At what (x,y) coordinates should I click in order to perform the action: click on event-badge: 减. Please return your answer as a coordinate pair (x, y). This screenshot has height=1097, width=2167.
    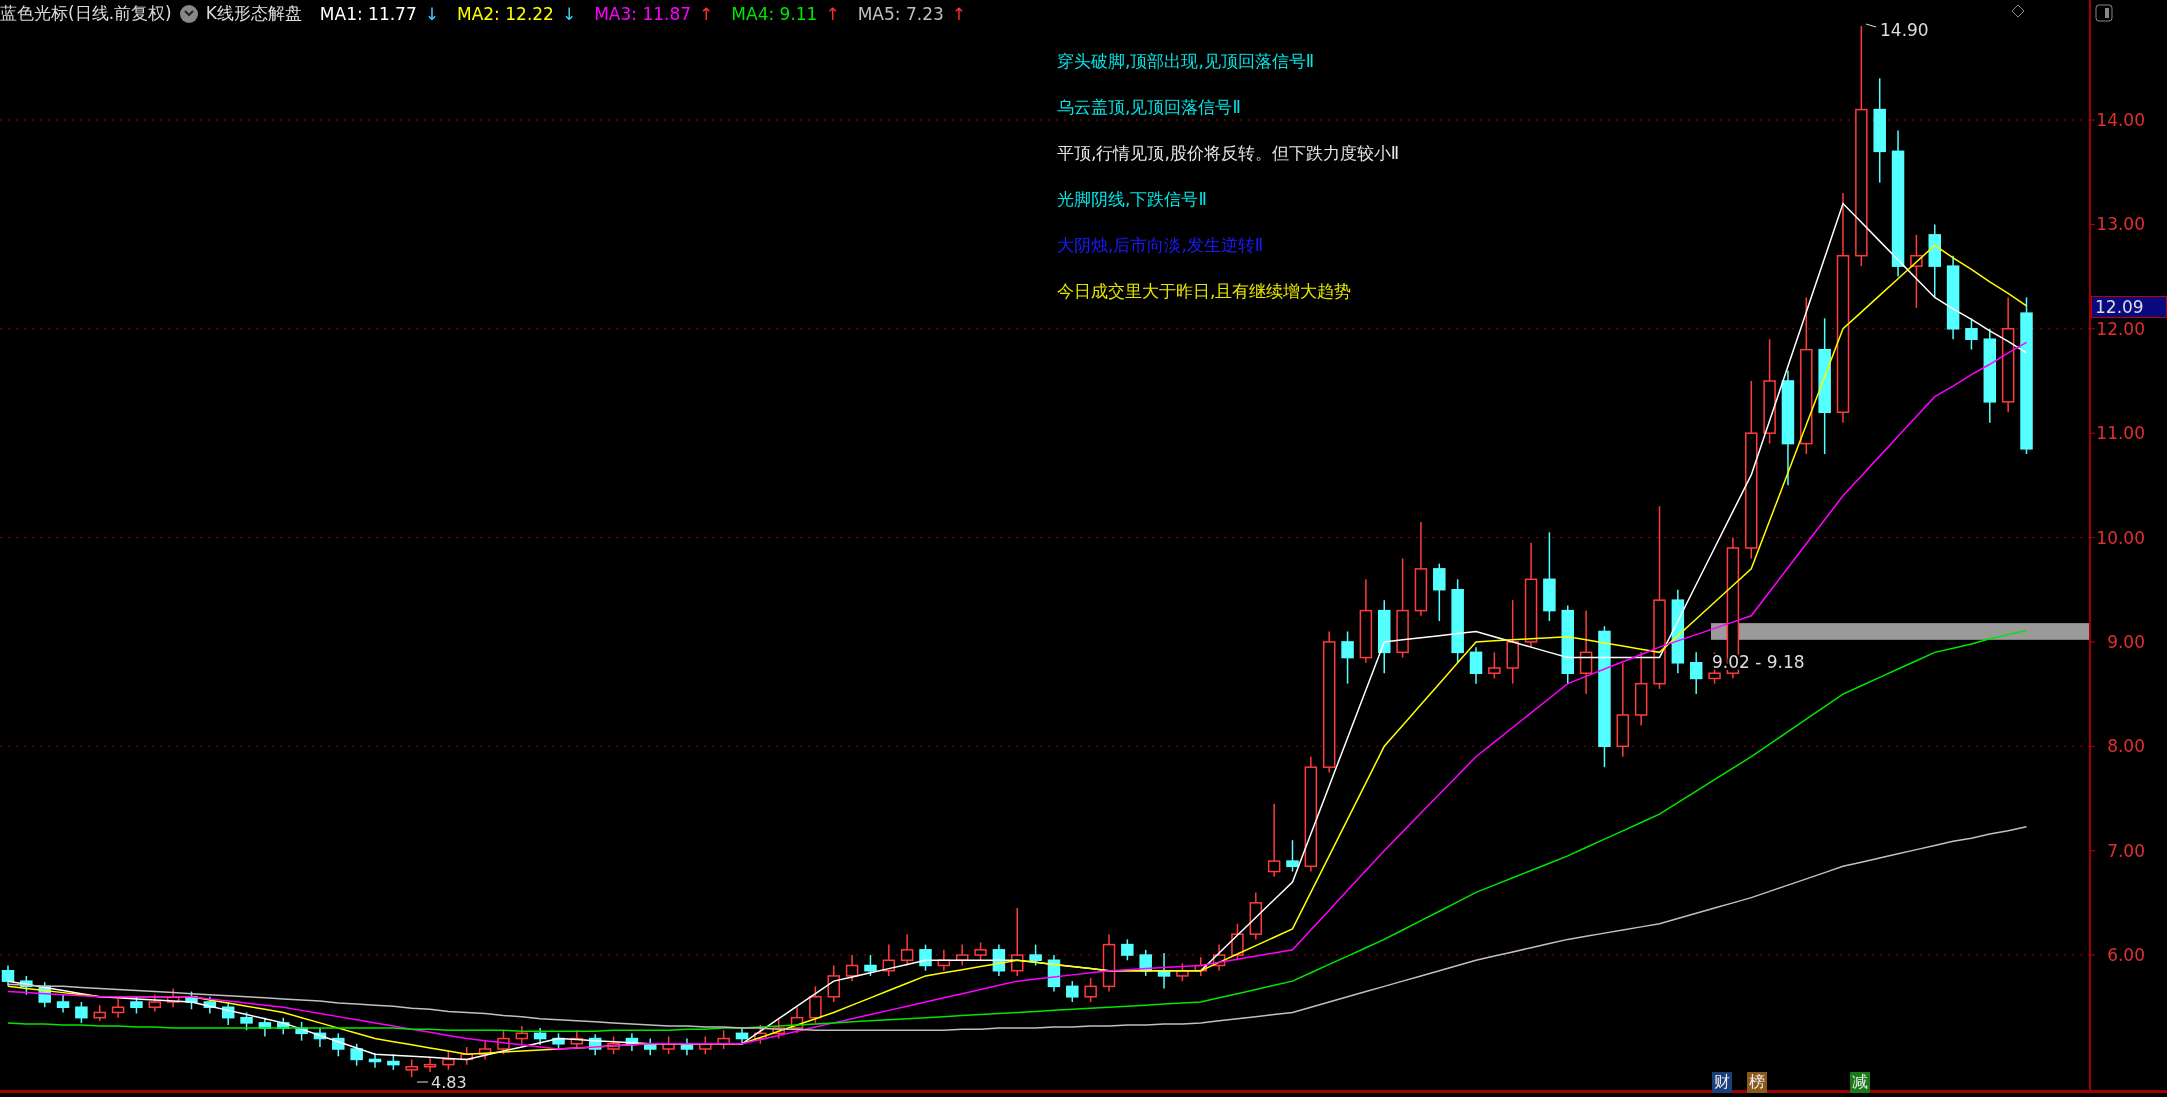
    Looking at the image, I should click on (1860, 1082).